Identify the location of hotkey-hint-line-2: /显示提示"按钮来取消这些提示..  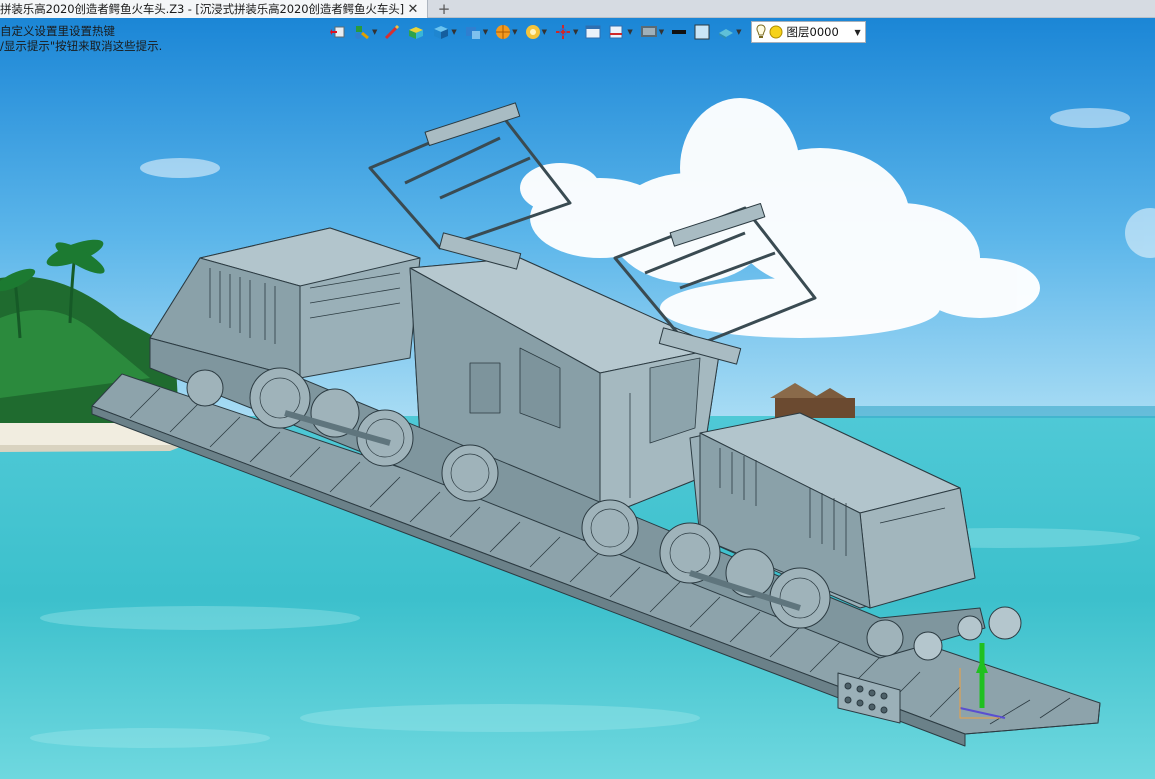
(81, 46).